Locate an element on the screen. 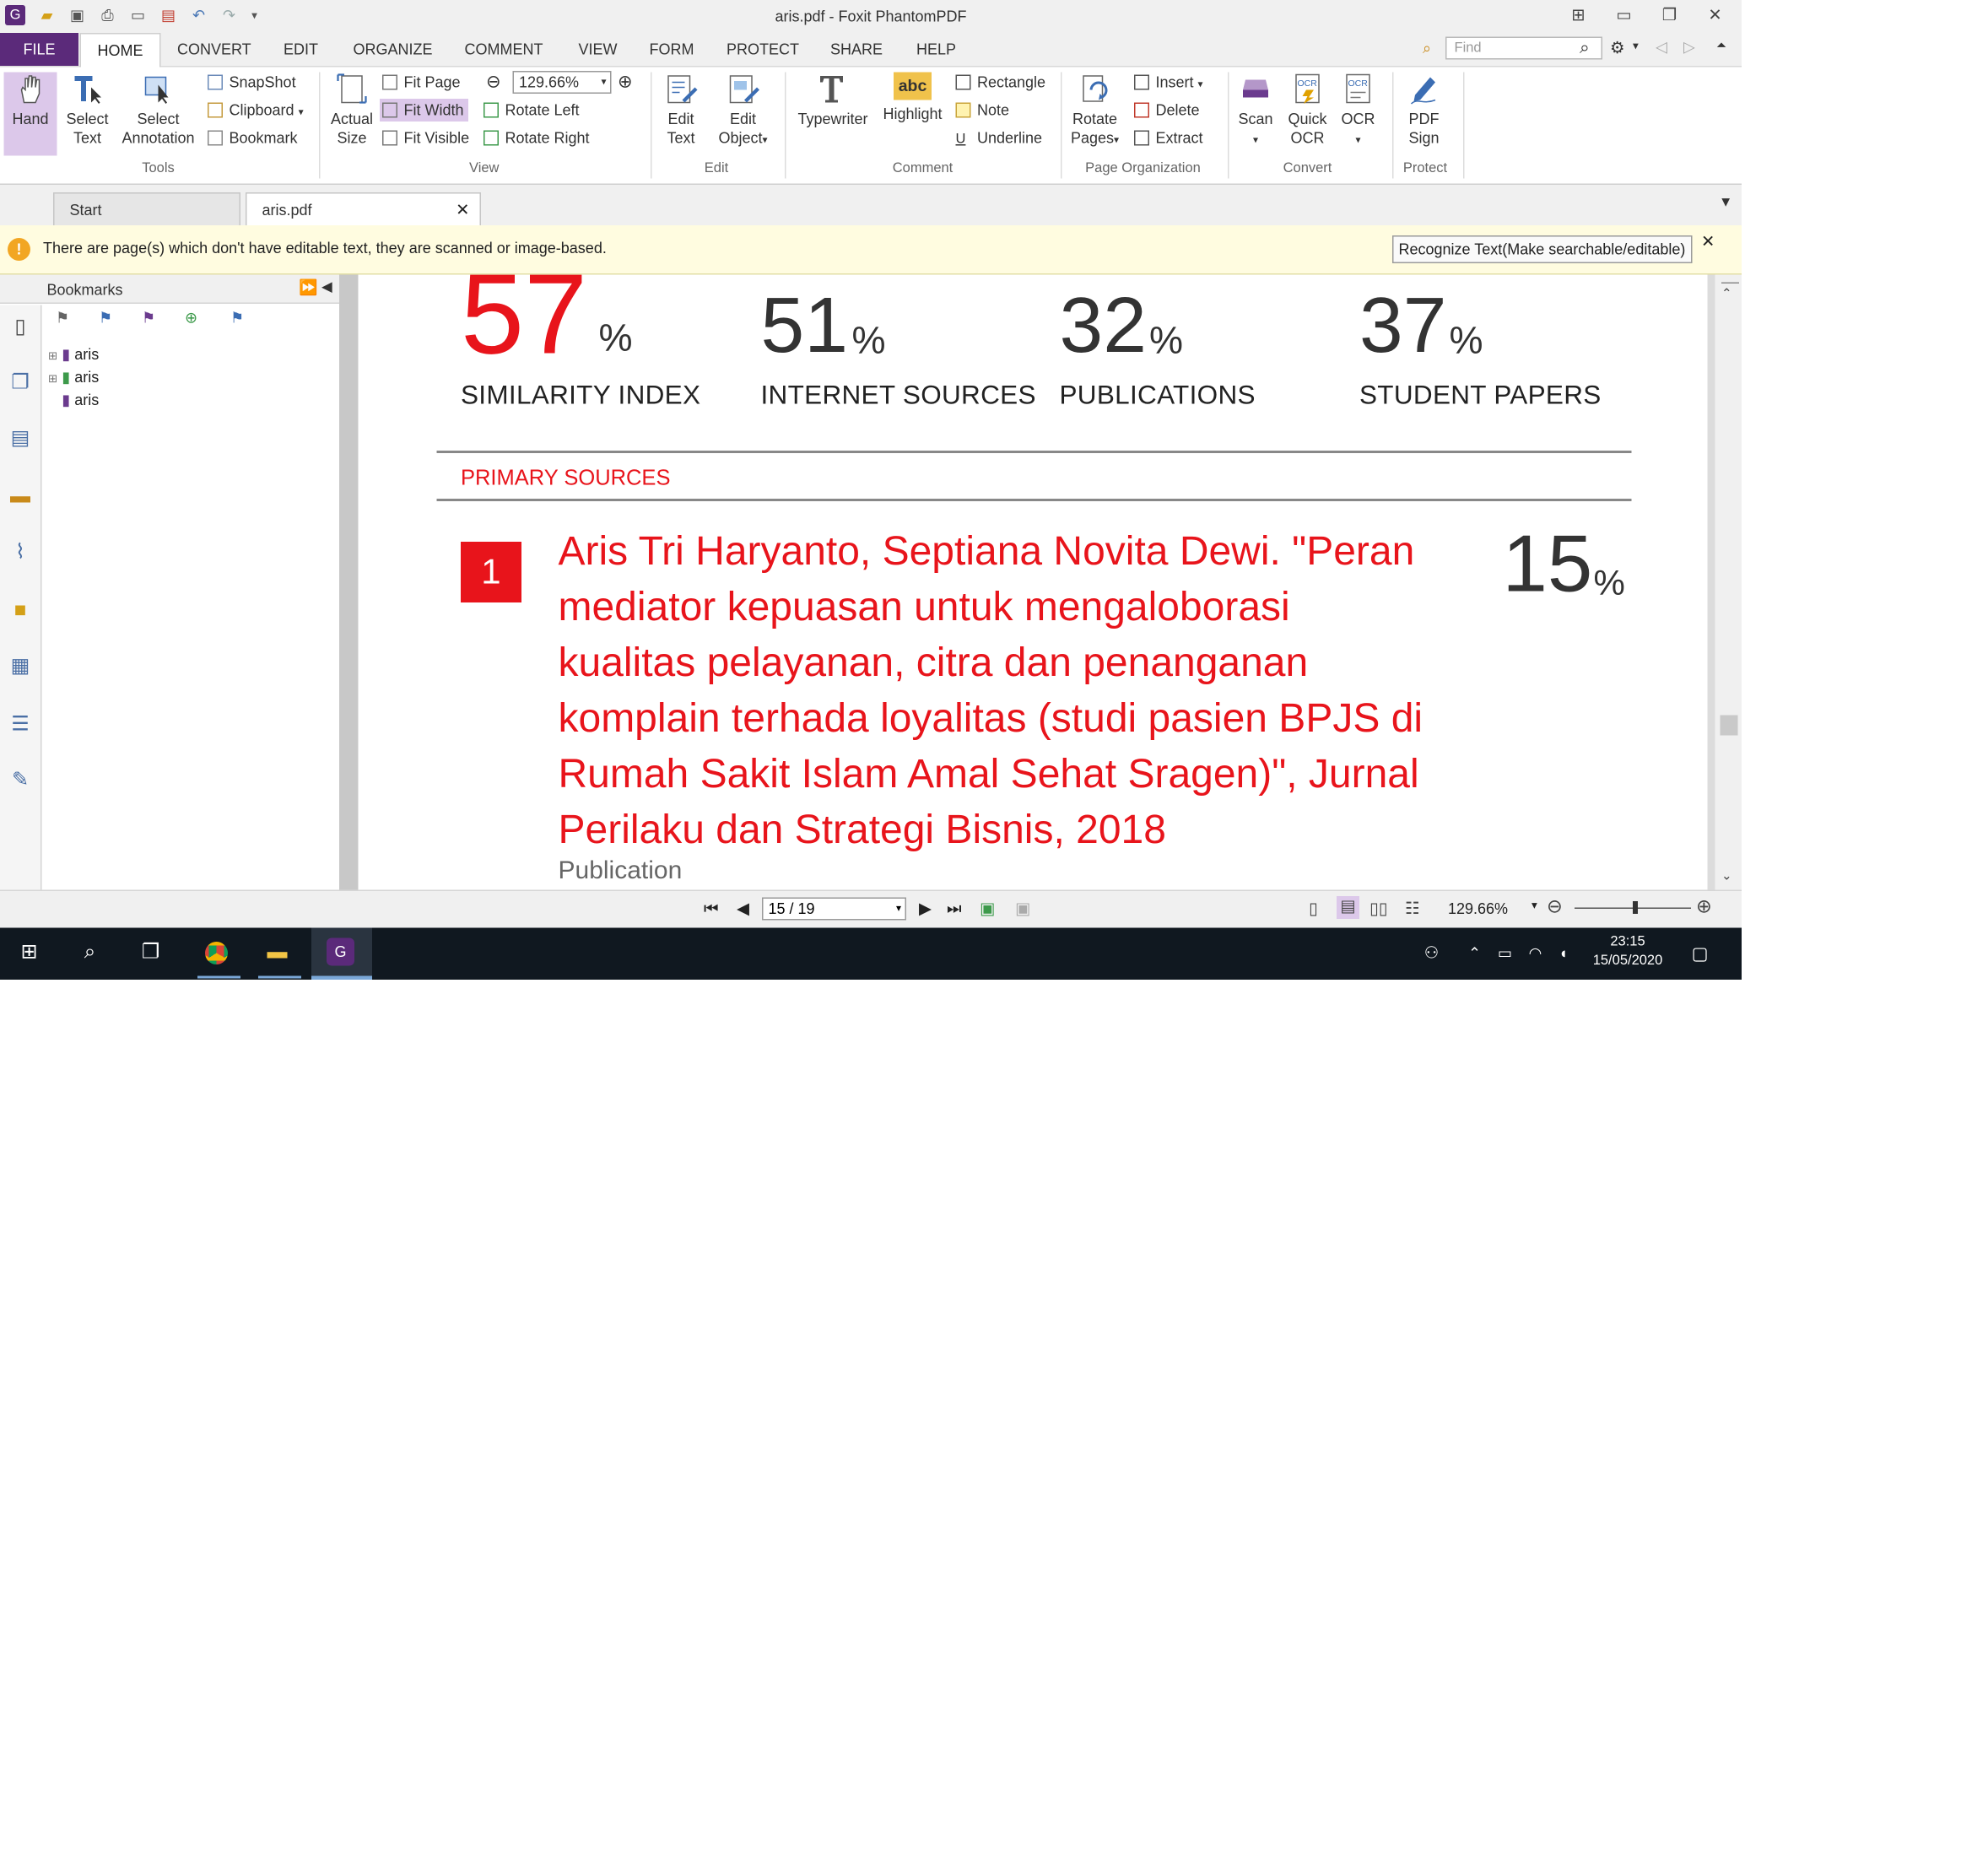  forward-icon: ▷ is located at coordinates (1689, 47).